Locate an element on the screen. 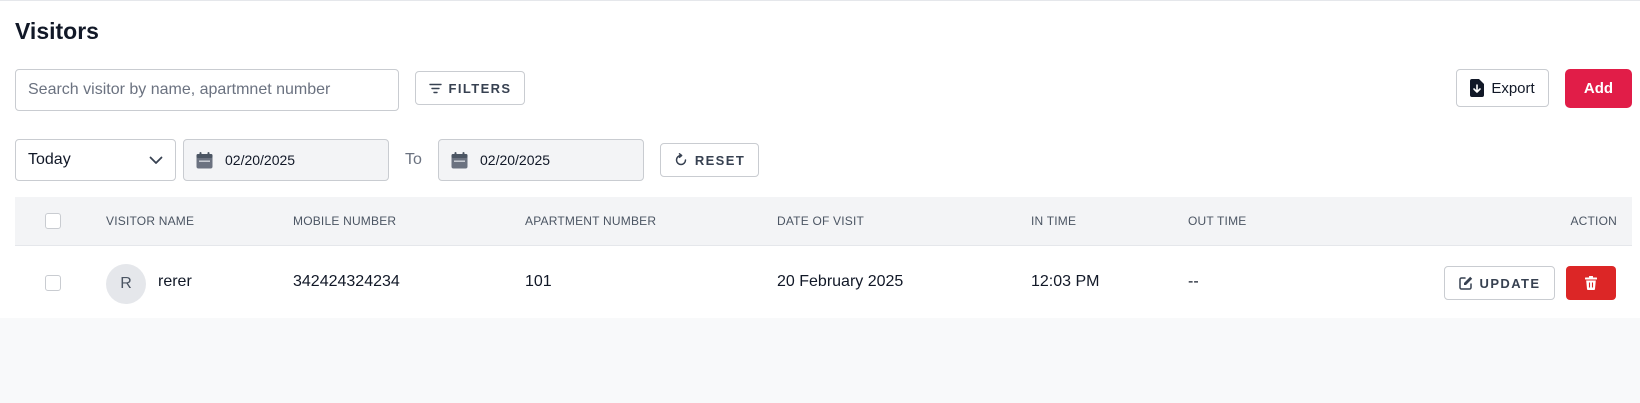  update-label: UPDATE is located at coordinates (1510, 283).